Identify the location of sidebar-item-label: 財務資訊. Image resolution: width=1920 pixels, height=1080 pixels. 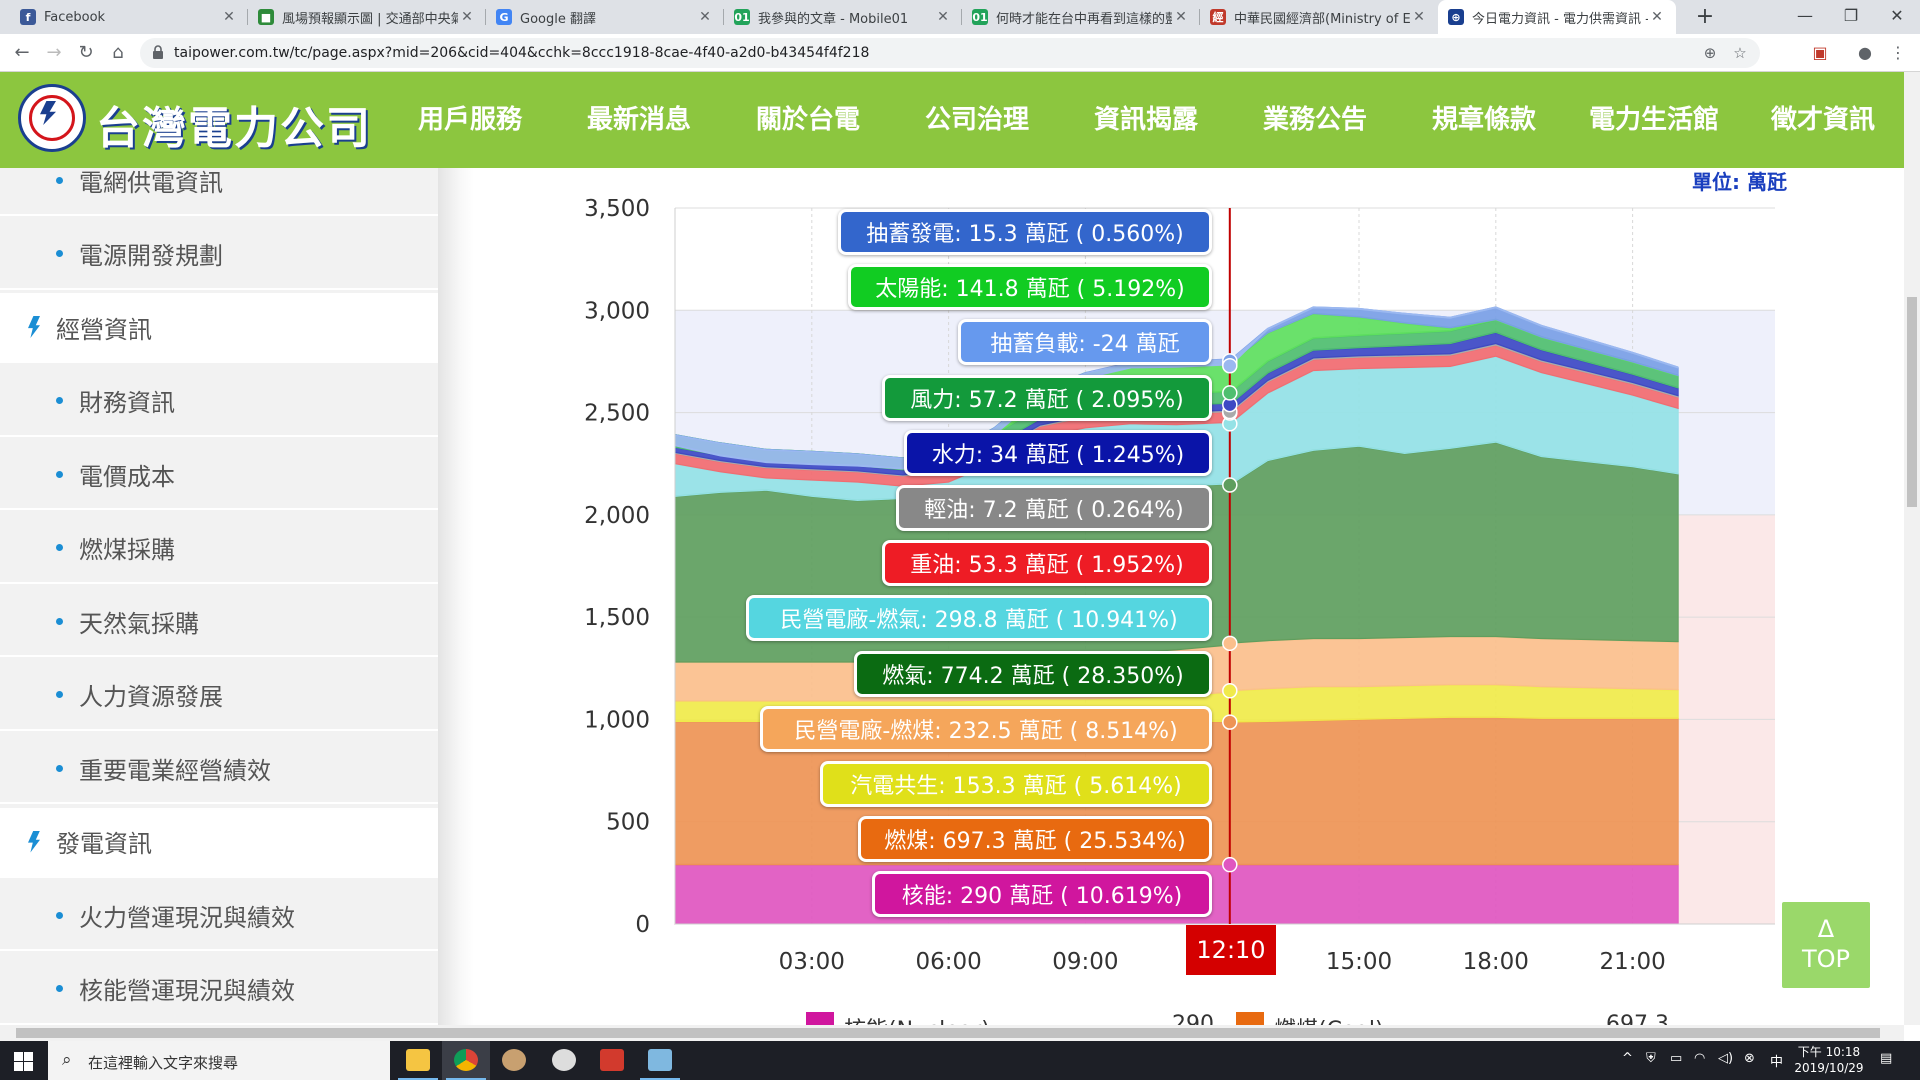
(127, 403).